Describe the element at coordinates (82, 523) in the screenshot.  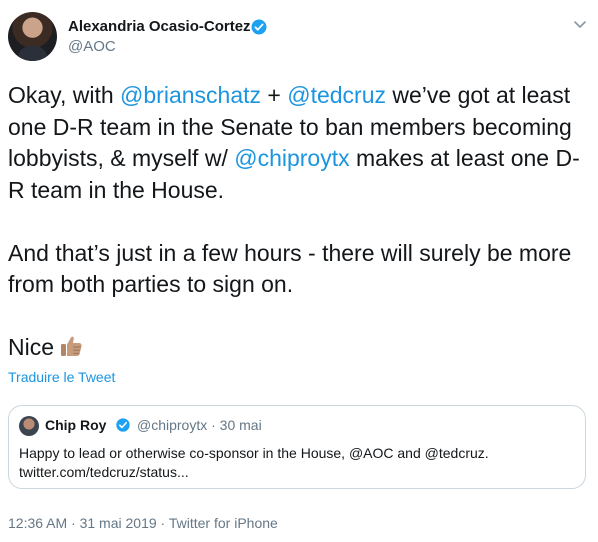
I see `tweet-timestamp: 12:36 AM · 31 mai 2019` at that location.